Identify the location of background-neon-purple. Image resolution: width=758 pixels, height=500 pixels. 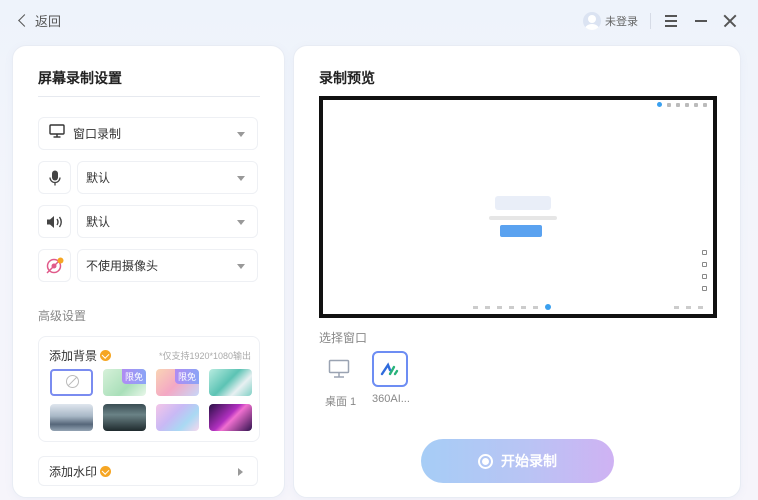
(230, 417).